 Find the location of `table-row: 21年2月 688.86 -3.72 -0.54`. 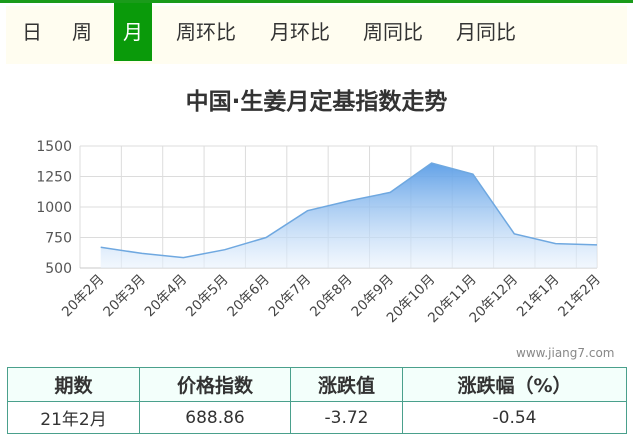

table-row: 21年2月 688.86 -3.72 -0.54 is located at coordinates (317, 417).